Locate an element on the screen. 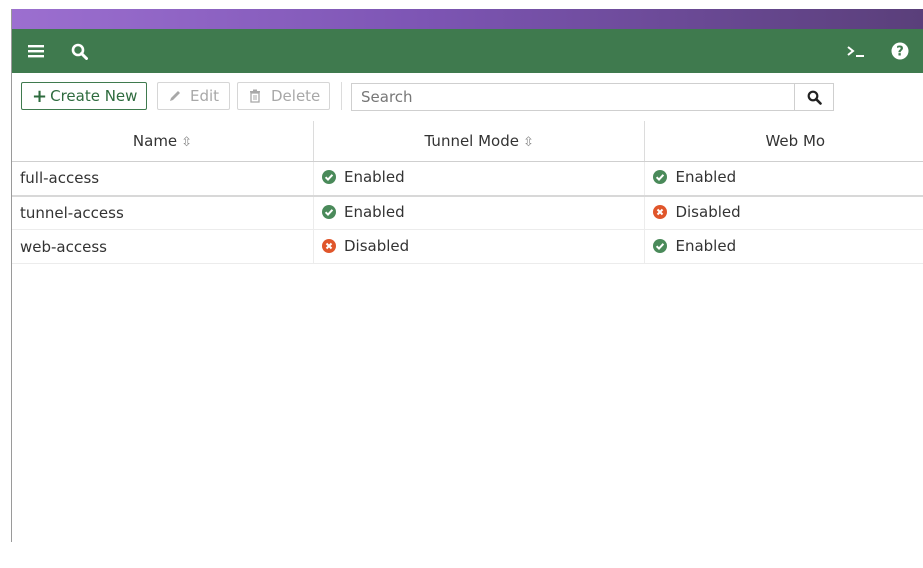 This screenshot has height=568, width=923. column-header-tunnel-label: Tunnel Mode is located at coordinates (471, 141).